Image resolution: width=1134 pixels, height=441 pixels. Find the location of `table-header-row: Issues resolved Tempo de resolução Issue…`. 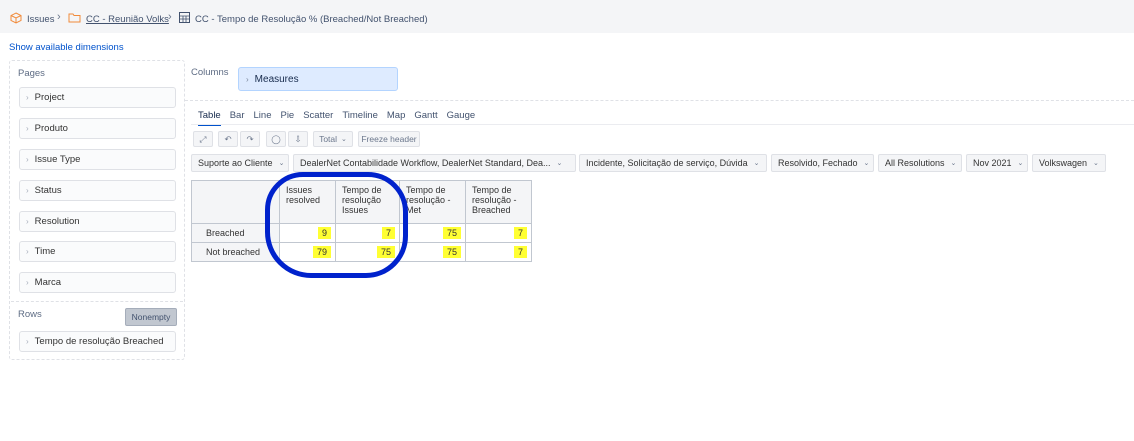

table-header-row: Issues resolved Tempo de resolução Issue… is located at coordinates (361, 202).